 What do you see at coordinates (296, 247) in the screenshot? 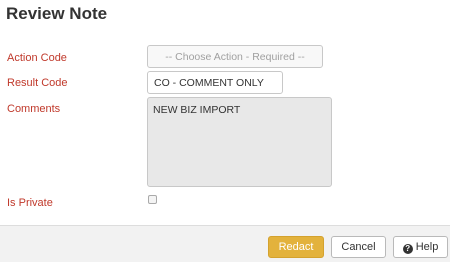
I see `redact-button: Redact` at bounding box center [296, 247].